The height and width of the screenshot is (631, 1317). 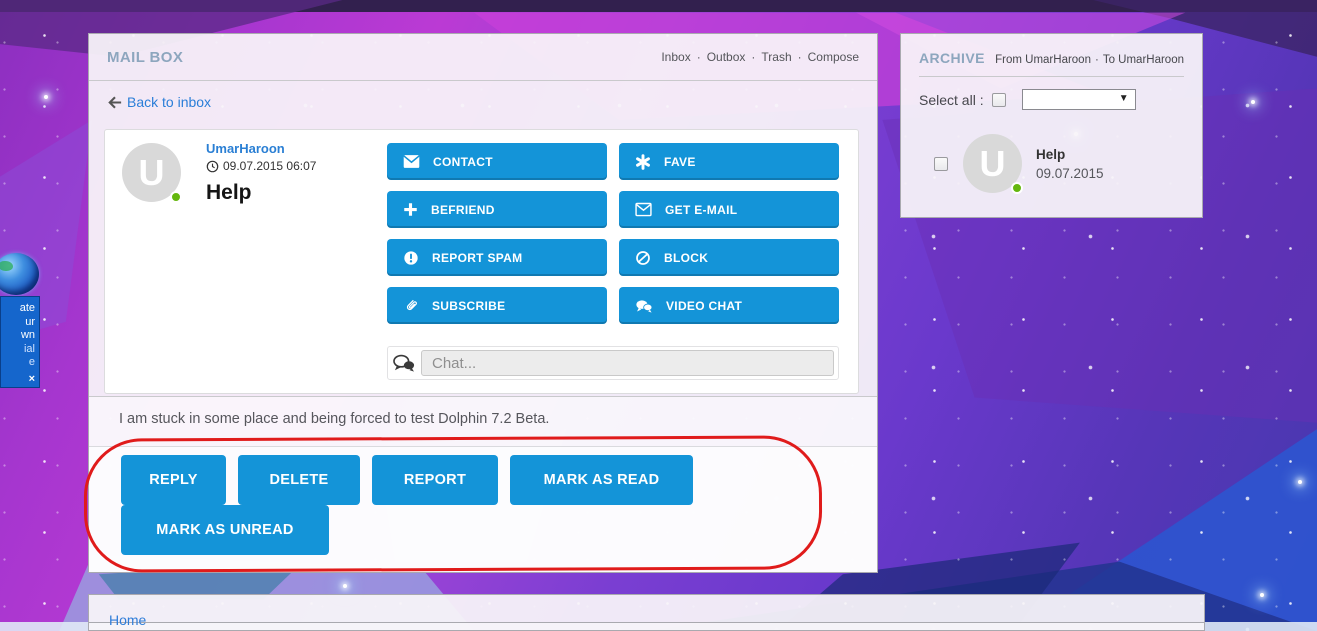 What do you see at coordinates (951, 99) in the screenshot?
I see `select-all-label: Select all :` at bounding box center [951, 99].